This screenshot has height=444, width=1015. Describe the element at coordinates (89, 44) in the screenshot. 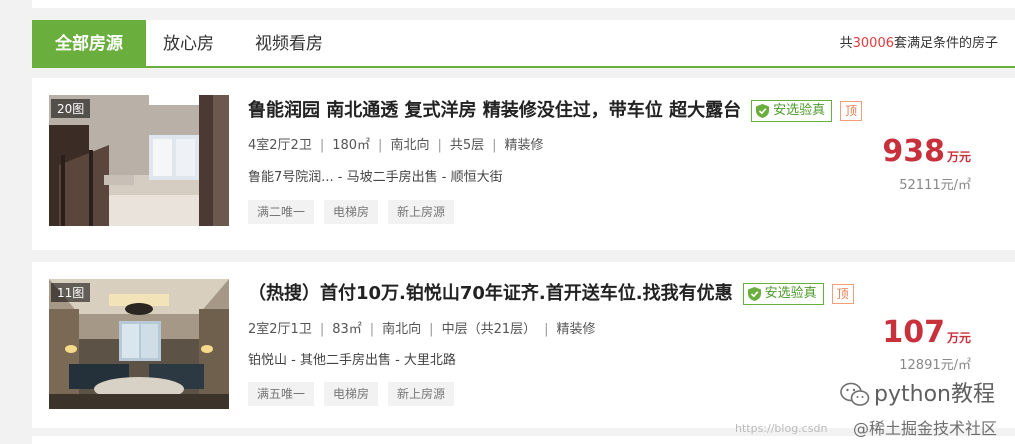

I see `tab-all-listings: 全部房源` at that location.